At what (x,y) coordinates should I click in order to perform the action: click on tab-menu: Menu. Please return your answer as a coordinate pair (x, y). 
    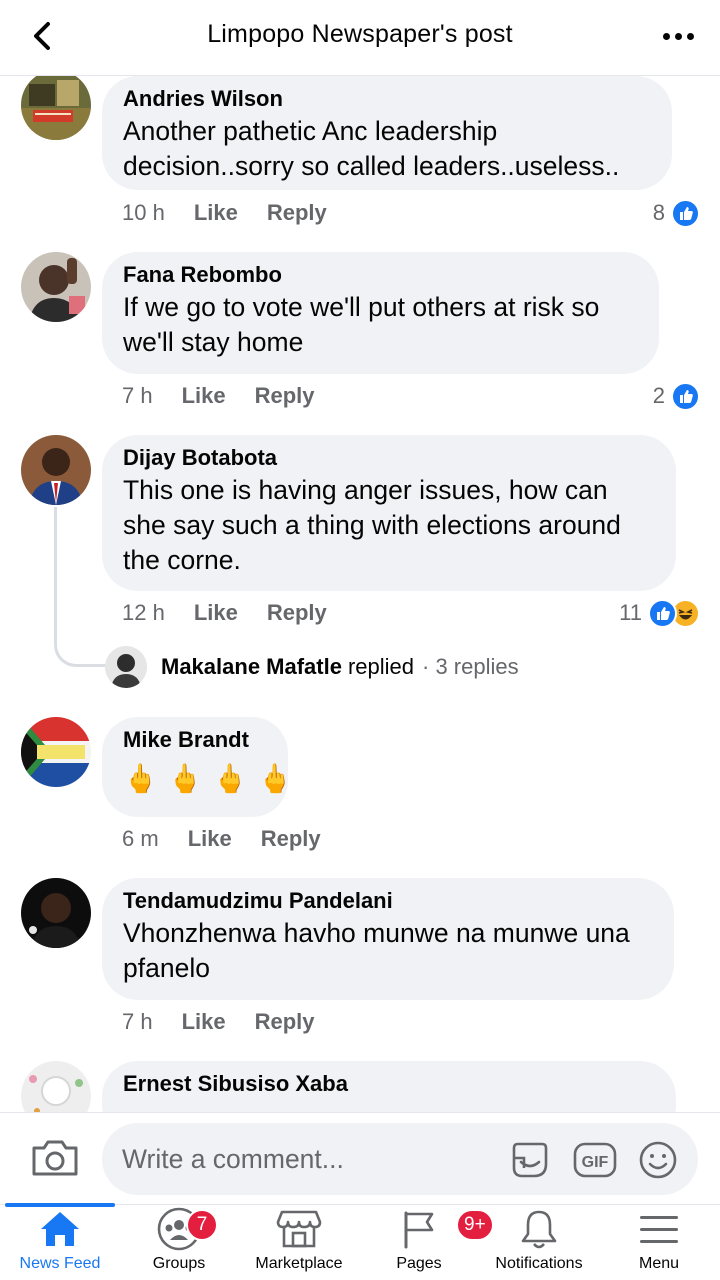
    Looking at the image, I should click on (659, 1242).